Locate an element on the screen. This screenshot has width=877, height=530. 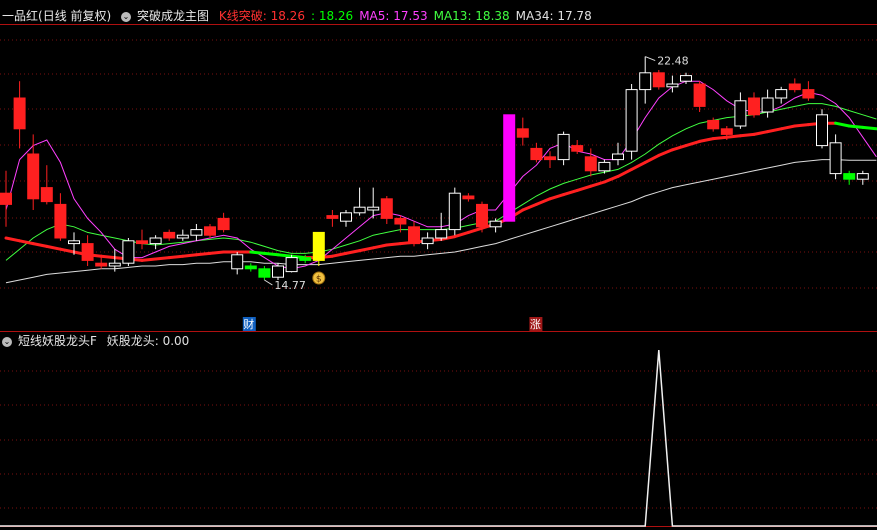
main-indicator-1: : 18.26 is located at coordinates (332, 16).